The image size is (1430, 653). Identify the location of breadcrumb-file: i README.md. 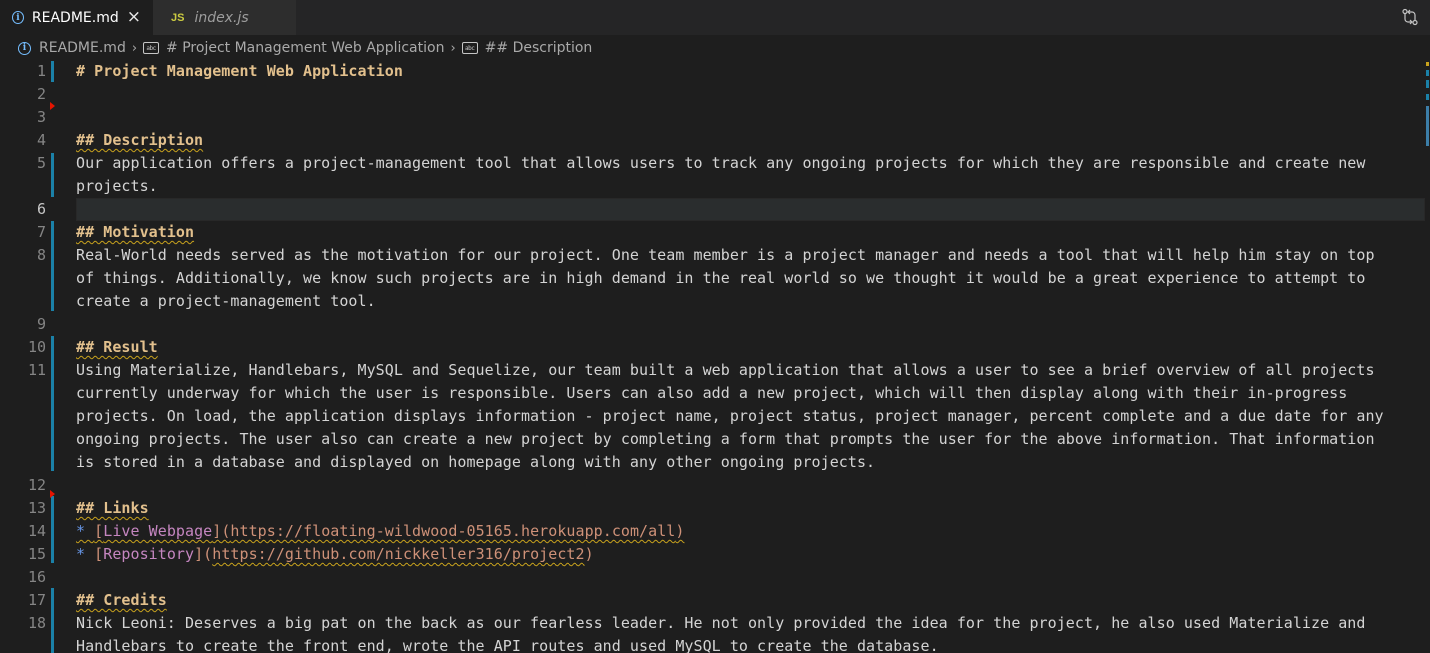
(72, 48).